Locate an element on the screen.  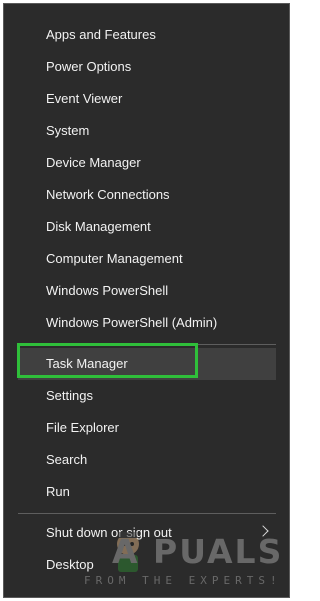
menu-item-settings: Settings is located at coordinates (146, 396).